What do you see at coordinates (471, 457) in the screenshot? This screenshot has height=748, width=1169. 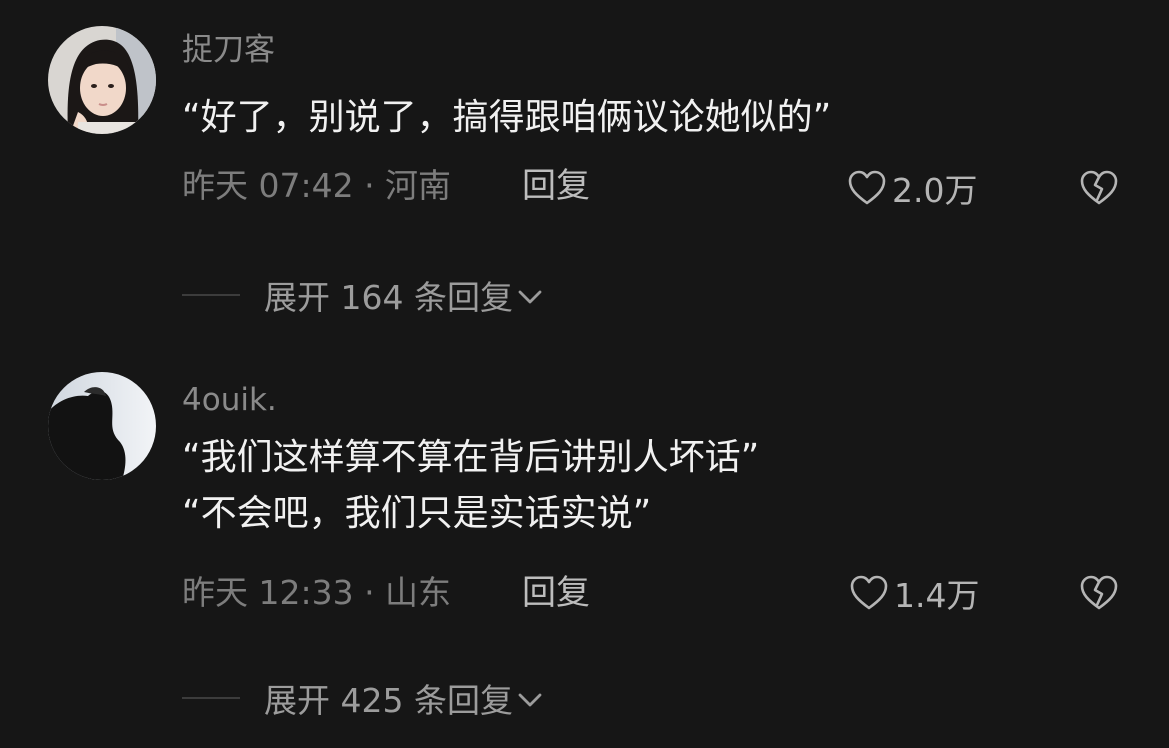 I see `comment-text-line: “我们这样算不算在背后讲别人坏话”` at bounding box center [471, 457].